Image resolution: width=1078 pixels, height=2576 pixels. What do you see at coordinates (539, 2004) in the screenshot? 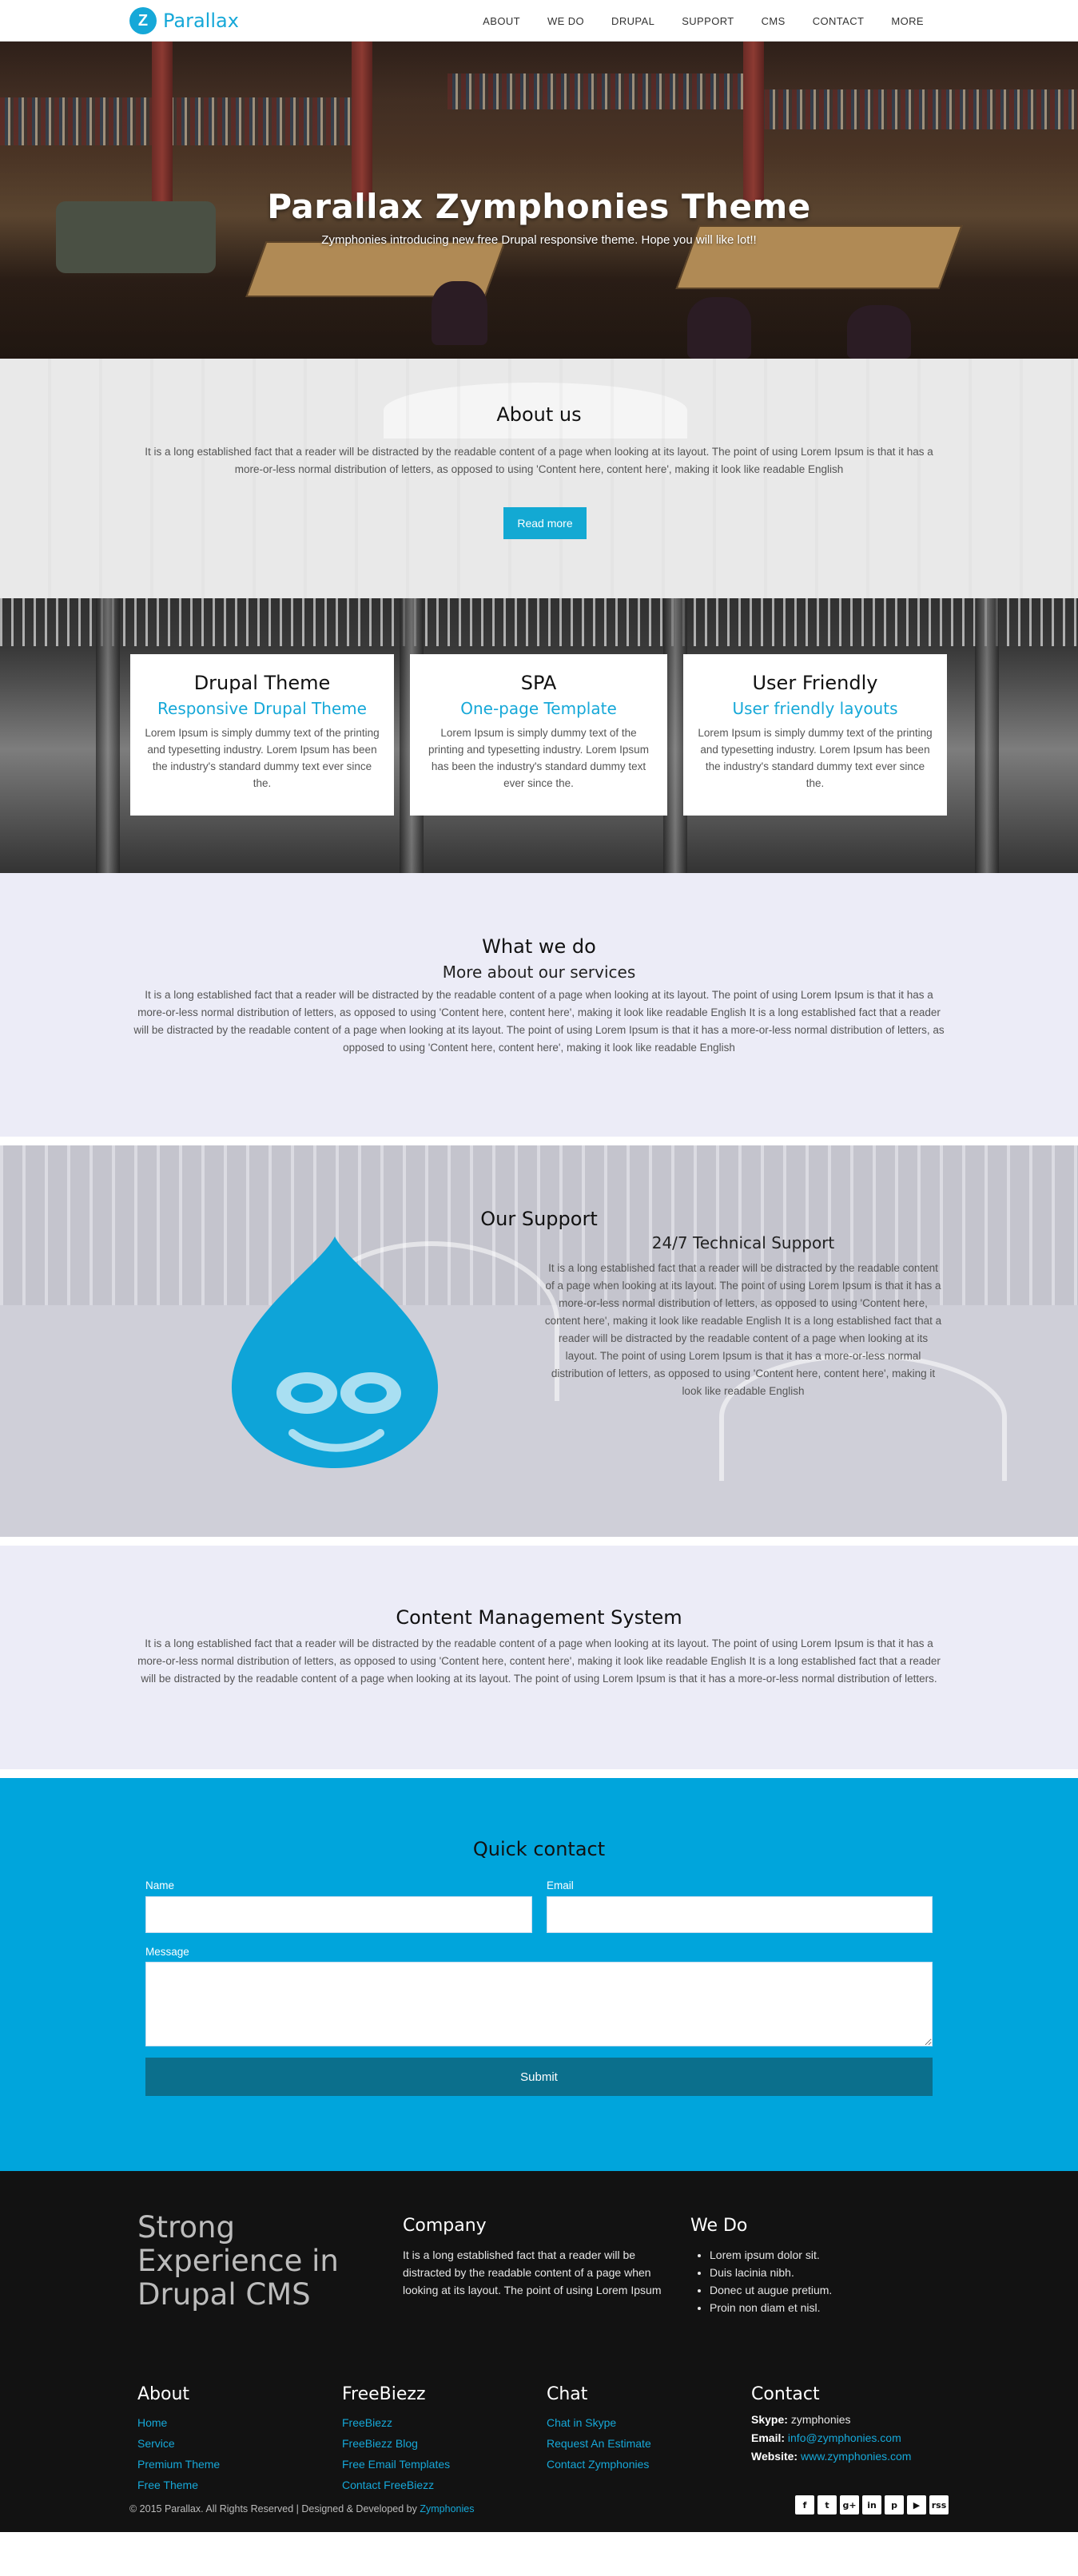
I see `message-textarea` at bounding box center [539, 2004].